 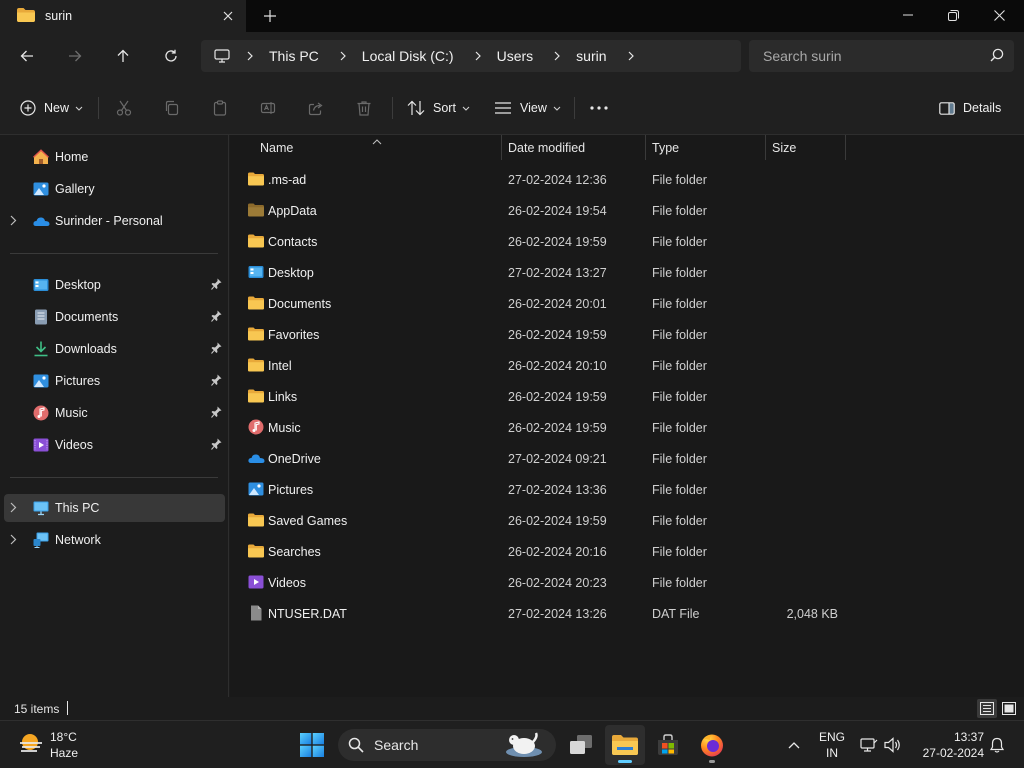 What do you see at coordinates (627, 489) in the screenshot?
I see `table-row: Pictures 27-02-2024 13:36 File folder` at bounding box center [627, 489].